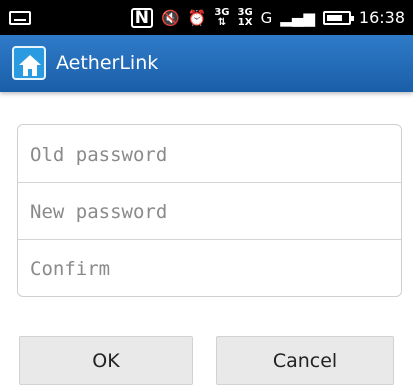 Image resolution: width=413 pixels, height=385 pixels. I want to click on cancel-button: Cancel, so click(305, 360).